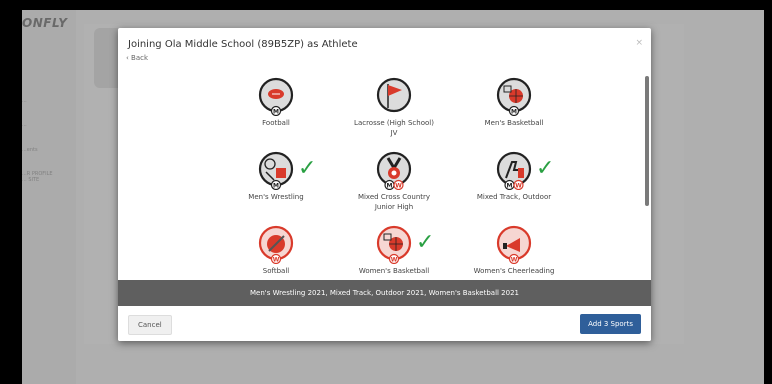 The image size is (772, 384). What do you see at coordinates (514, 123) in the screenshot?
I see `sport-label: Men's Basketball` at bounding box center [514, 123].